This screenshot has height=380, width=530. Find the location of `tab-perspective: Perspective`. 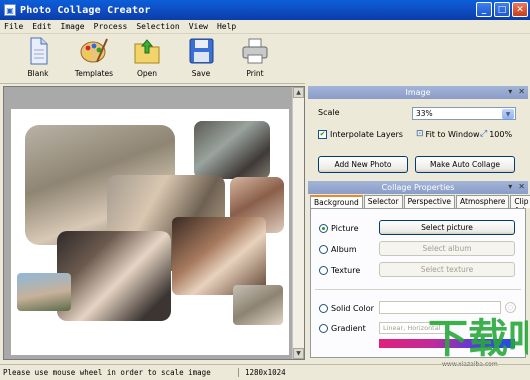

tab-perspective: Perspective is located at coordinates (429, 201).